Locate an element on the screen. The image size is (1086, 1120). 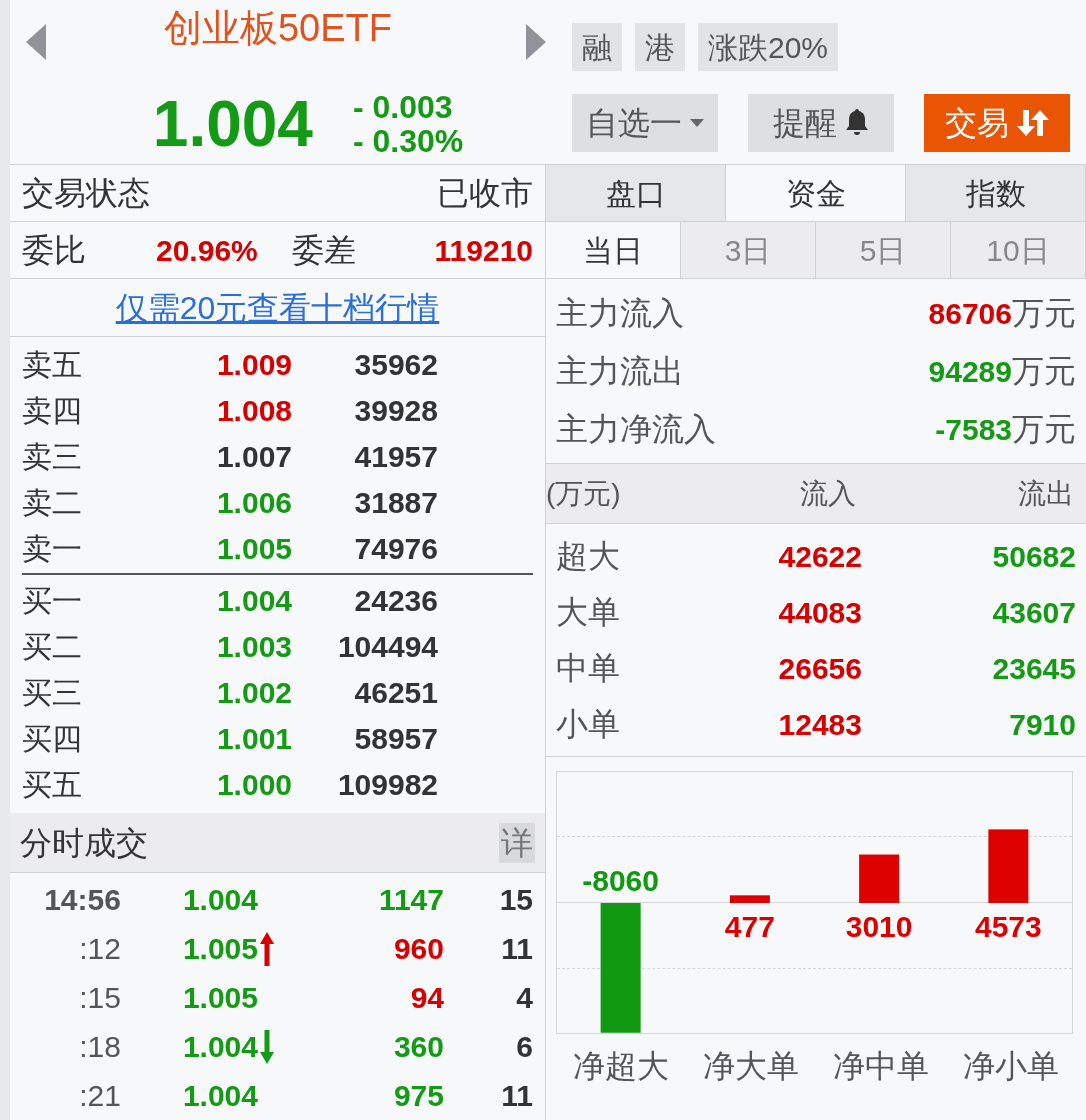
ask-volume: 41957 is located at coordinates (395, 456).